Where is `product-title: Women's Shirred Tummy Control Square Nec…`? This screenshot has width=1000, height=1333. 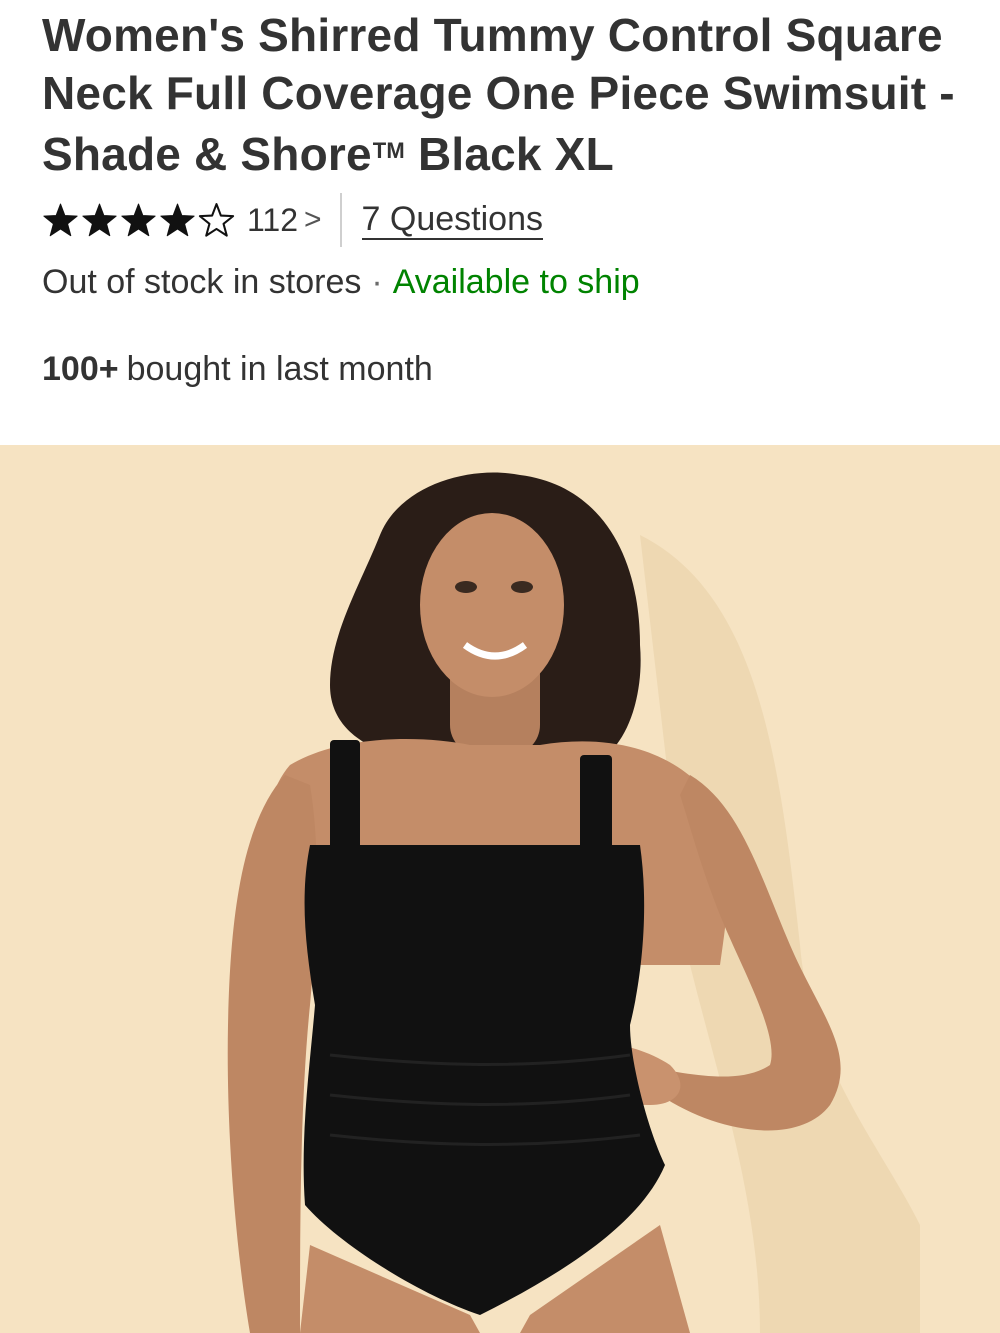 product-title: Women's Shirred Tummy Control Square Nec… is located at coordinates (507, 94).